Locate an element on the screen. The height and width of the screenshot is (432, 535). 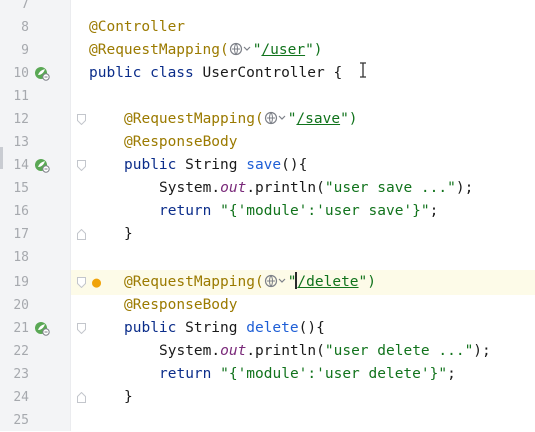
line-number: 24 is located at coordinates (21, 397).